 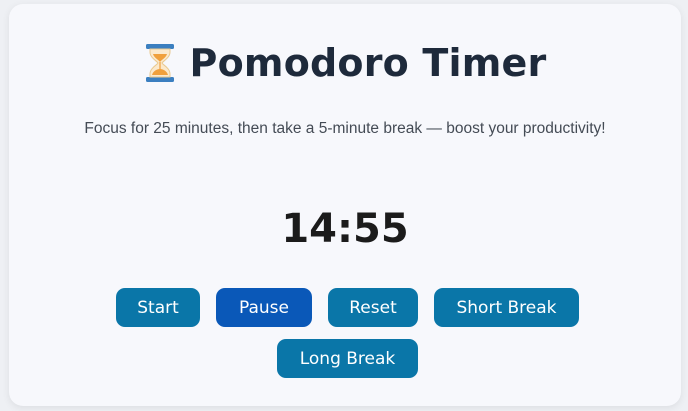 I want to click on title-row: Pomodoro Timer, so click(x=345, y=63).